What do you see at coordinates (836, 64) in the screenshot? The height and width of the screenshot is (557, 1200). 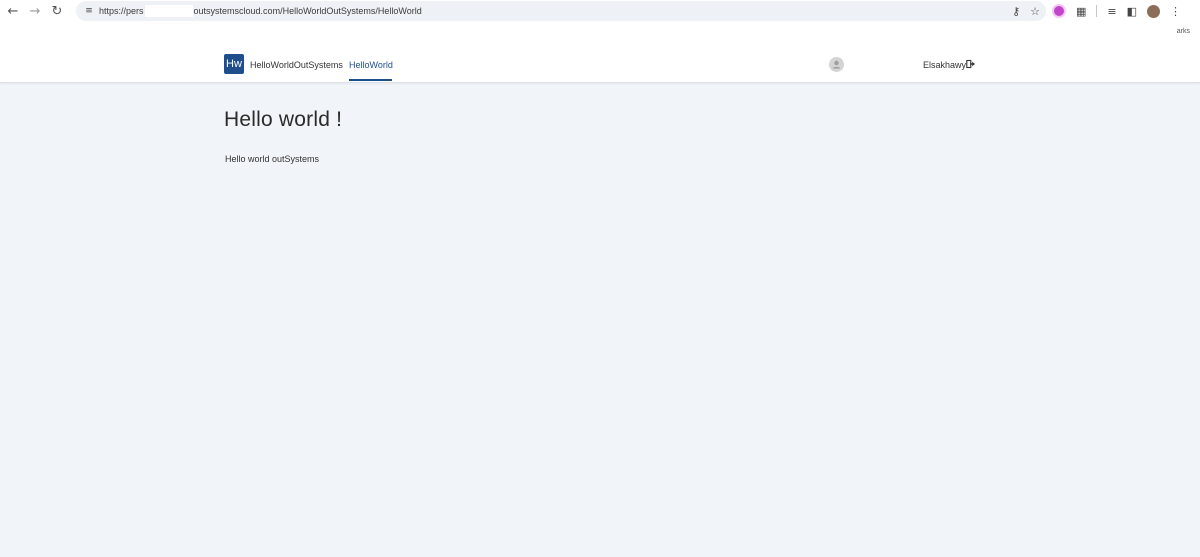 I see `user-avatar-icon` at bounding box center [836, 64].